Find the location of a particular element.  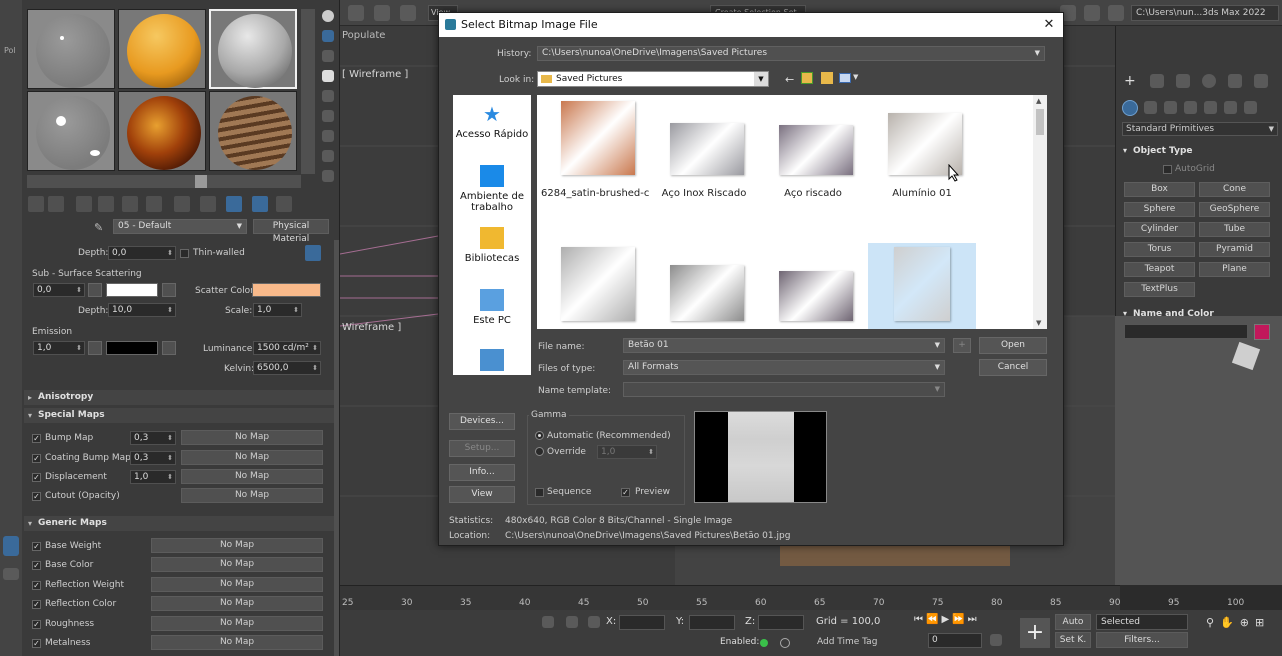

view-menu-icon is located at coordinates (845, 78).